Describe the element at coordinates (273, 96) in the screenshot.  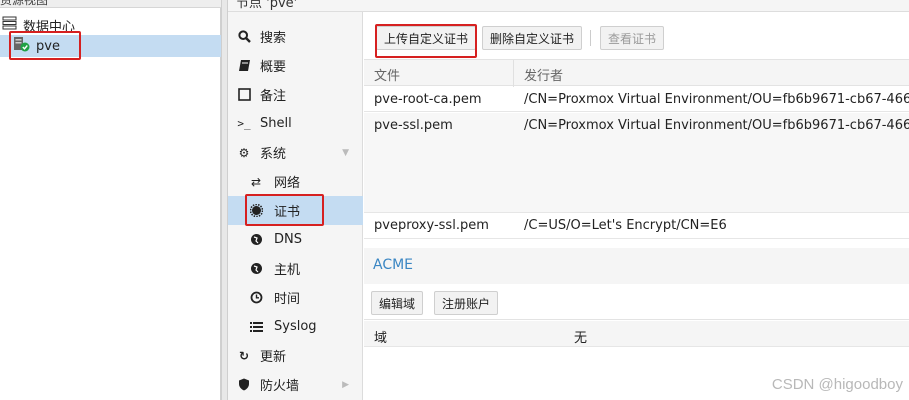
I see `nav-item-label: 备注` at that location.